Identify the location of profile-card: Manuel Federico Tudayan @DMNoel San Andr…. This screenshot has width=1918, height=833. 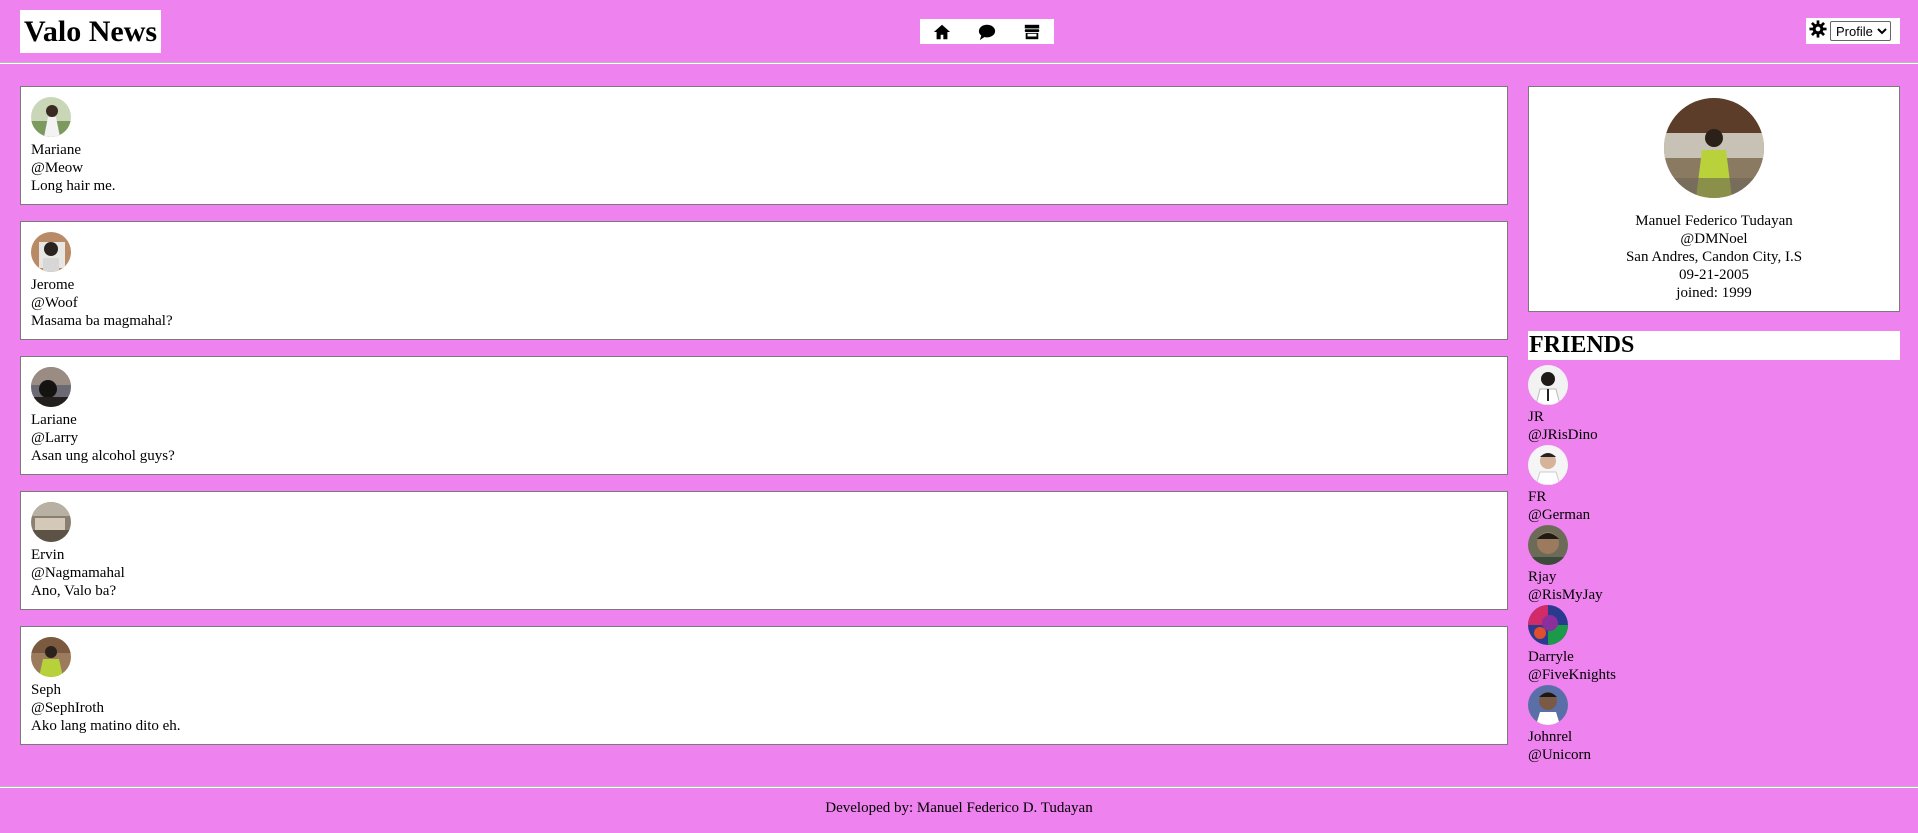
(1714, 199).